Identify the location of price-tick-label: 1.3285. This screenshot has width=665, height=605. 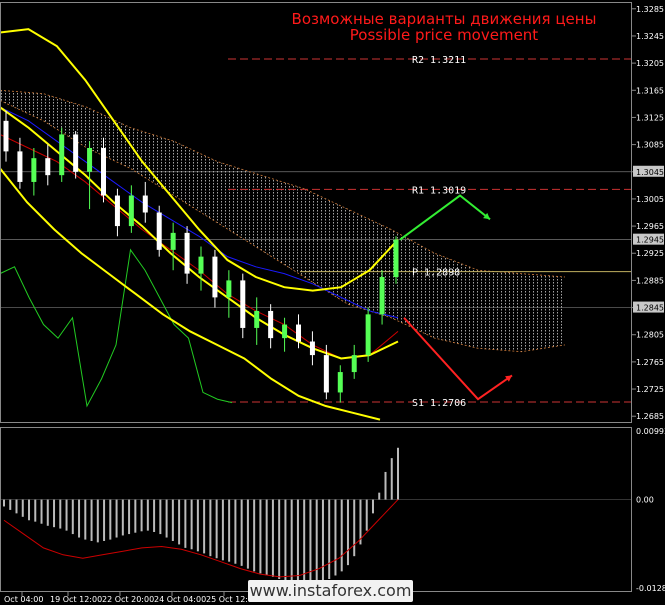
(650, 9).